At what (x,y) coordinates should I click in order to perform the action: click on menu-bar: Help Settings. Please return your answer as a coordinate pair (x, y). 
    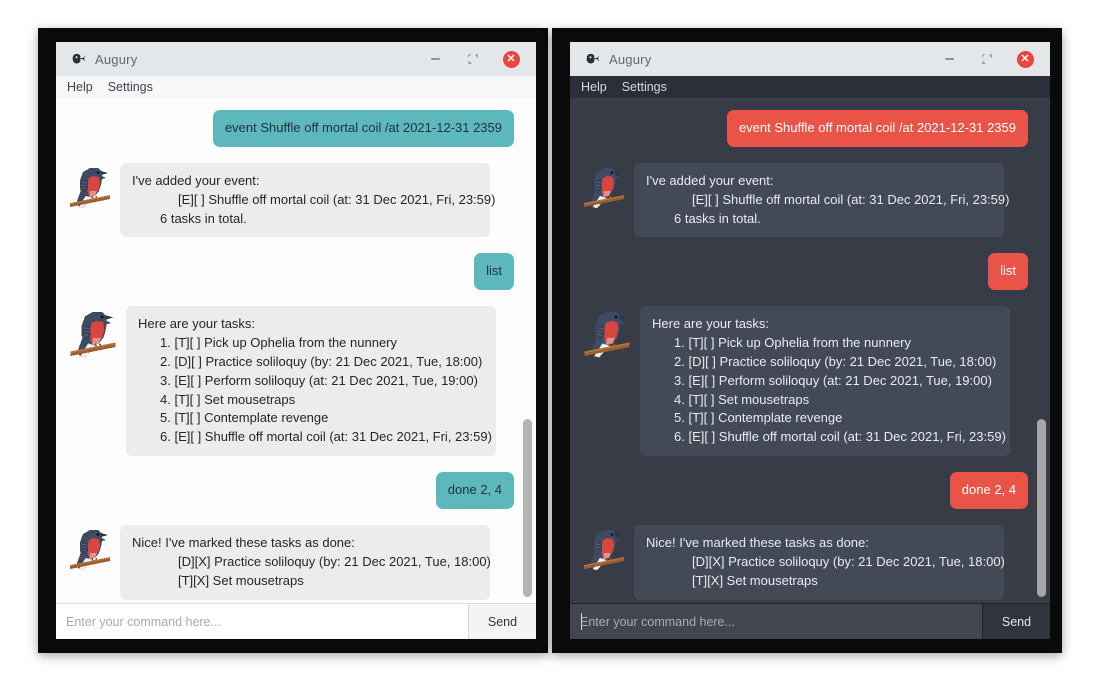
    Looking at the image, I should click on (296, 87).